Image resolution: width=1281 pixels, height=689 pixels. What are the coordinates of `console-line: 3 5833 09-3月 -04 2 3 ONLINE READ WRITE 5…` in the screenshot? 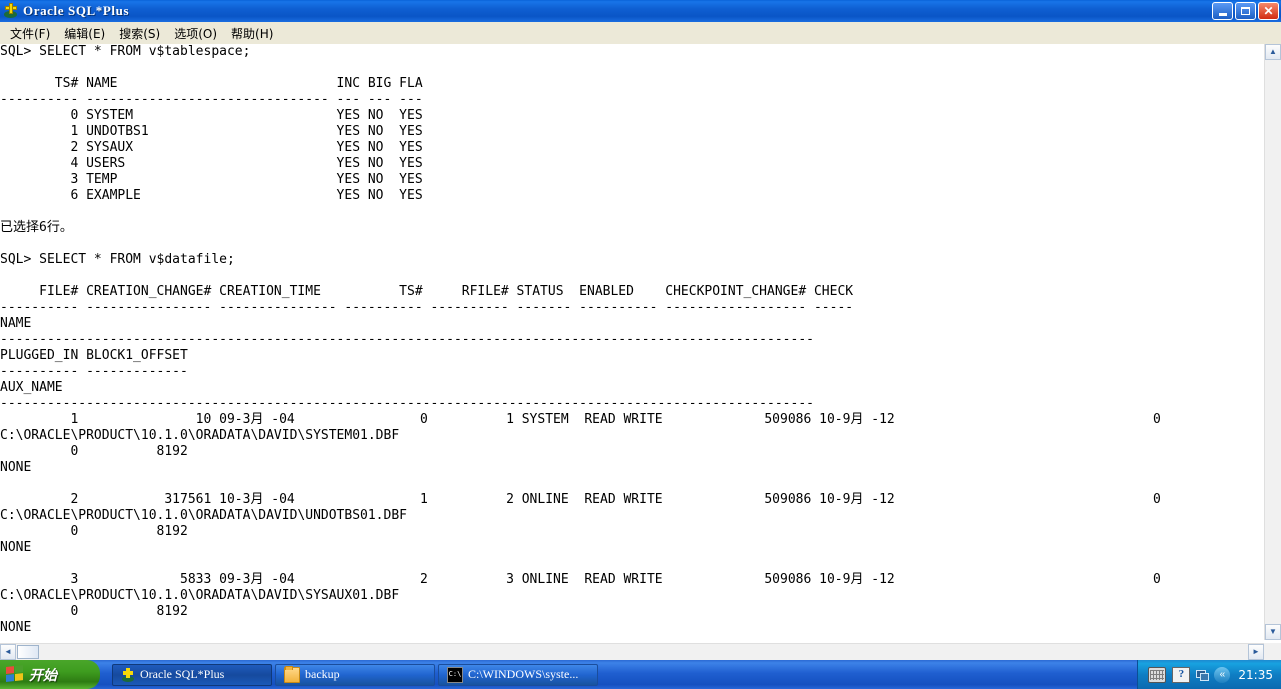 It's located at (580, 579).